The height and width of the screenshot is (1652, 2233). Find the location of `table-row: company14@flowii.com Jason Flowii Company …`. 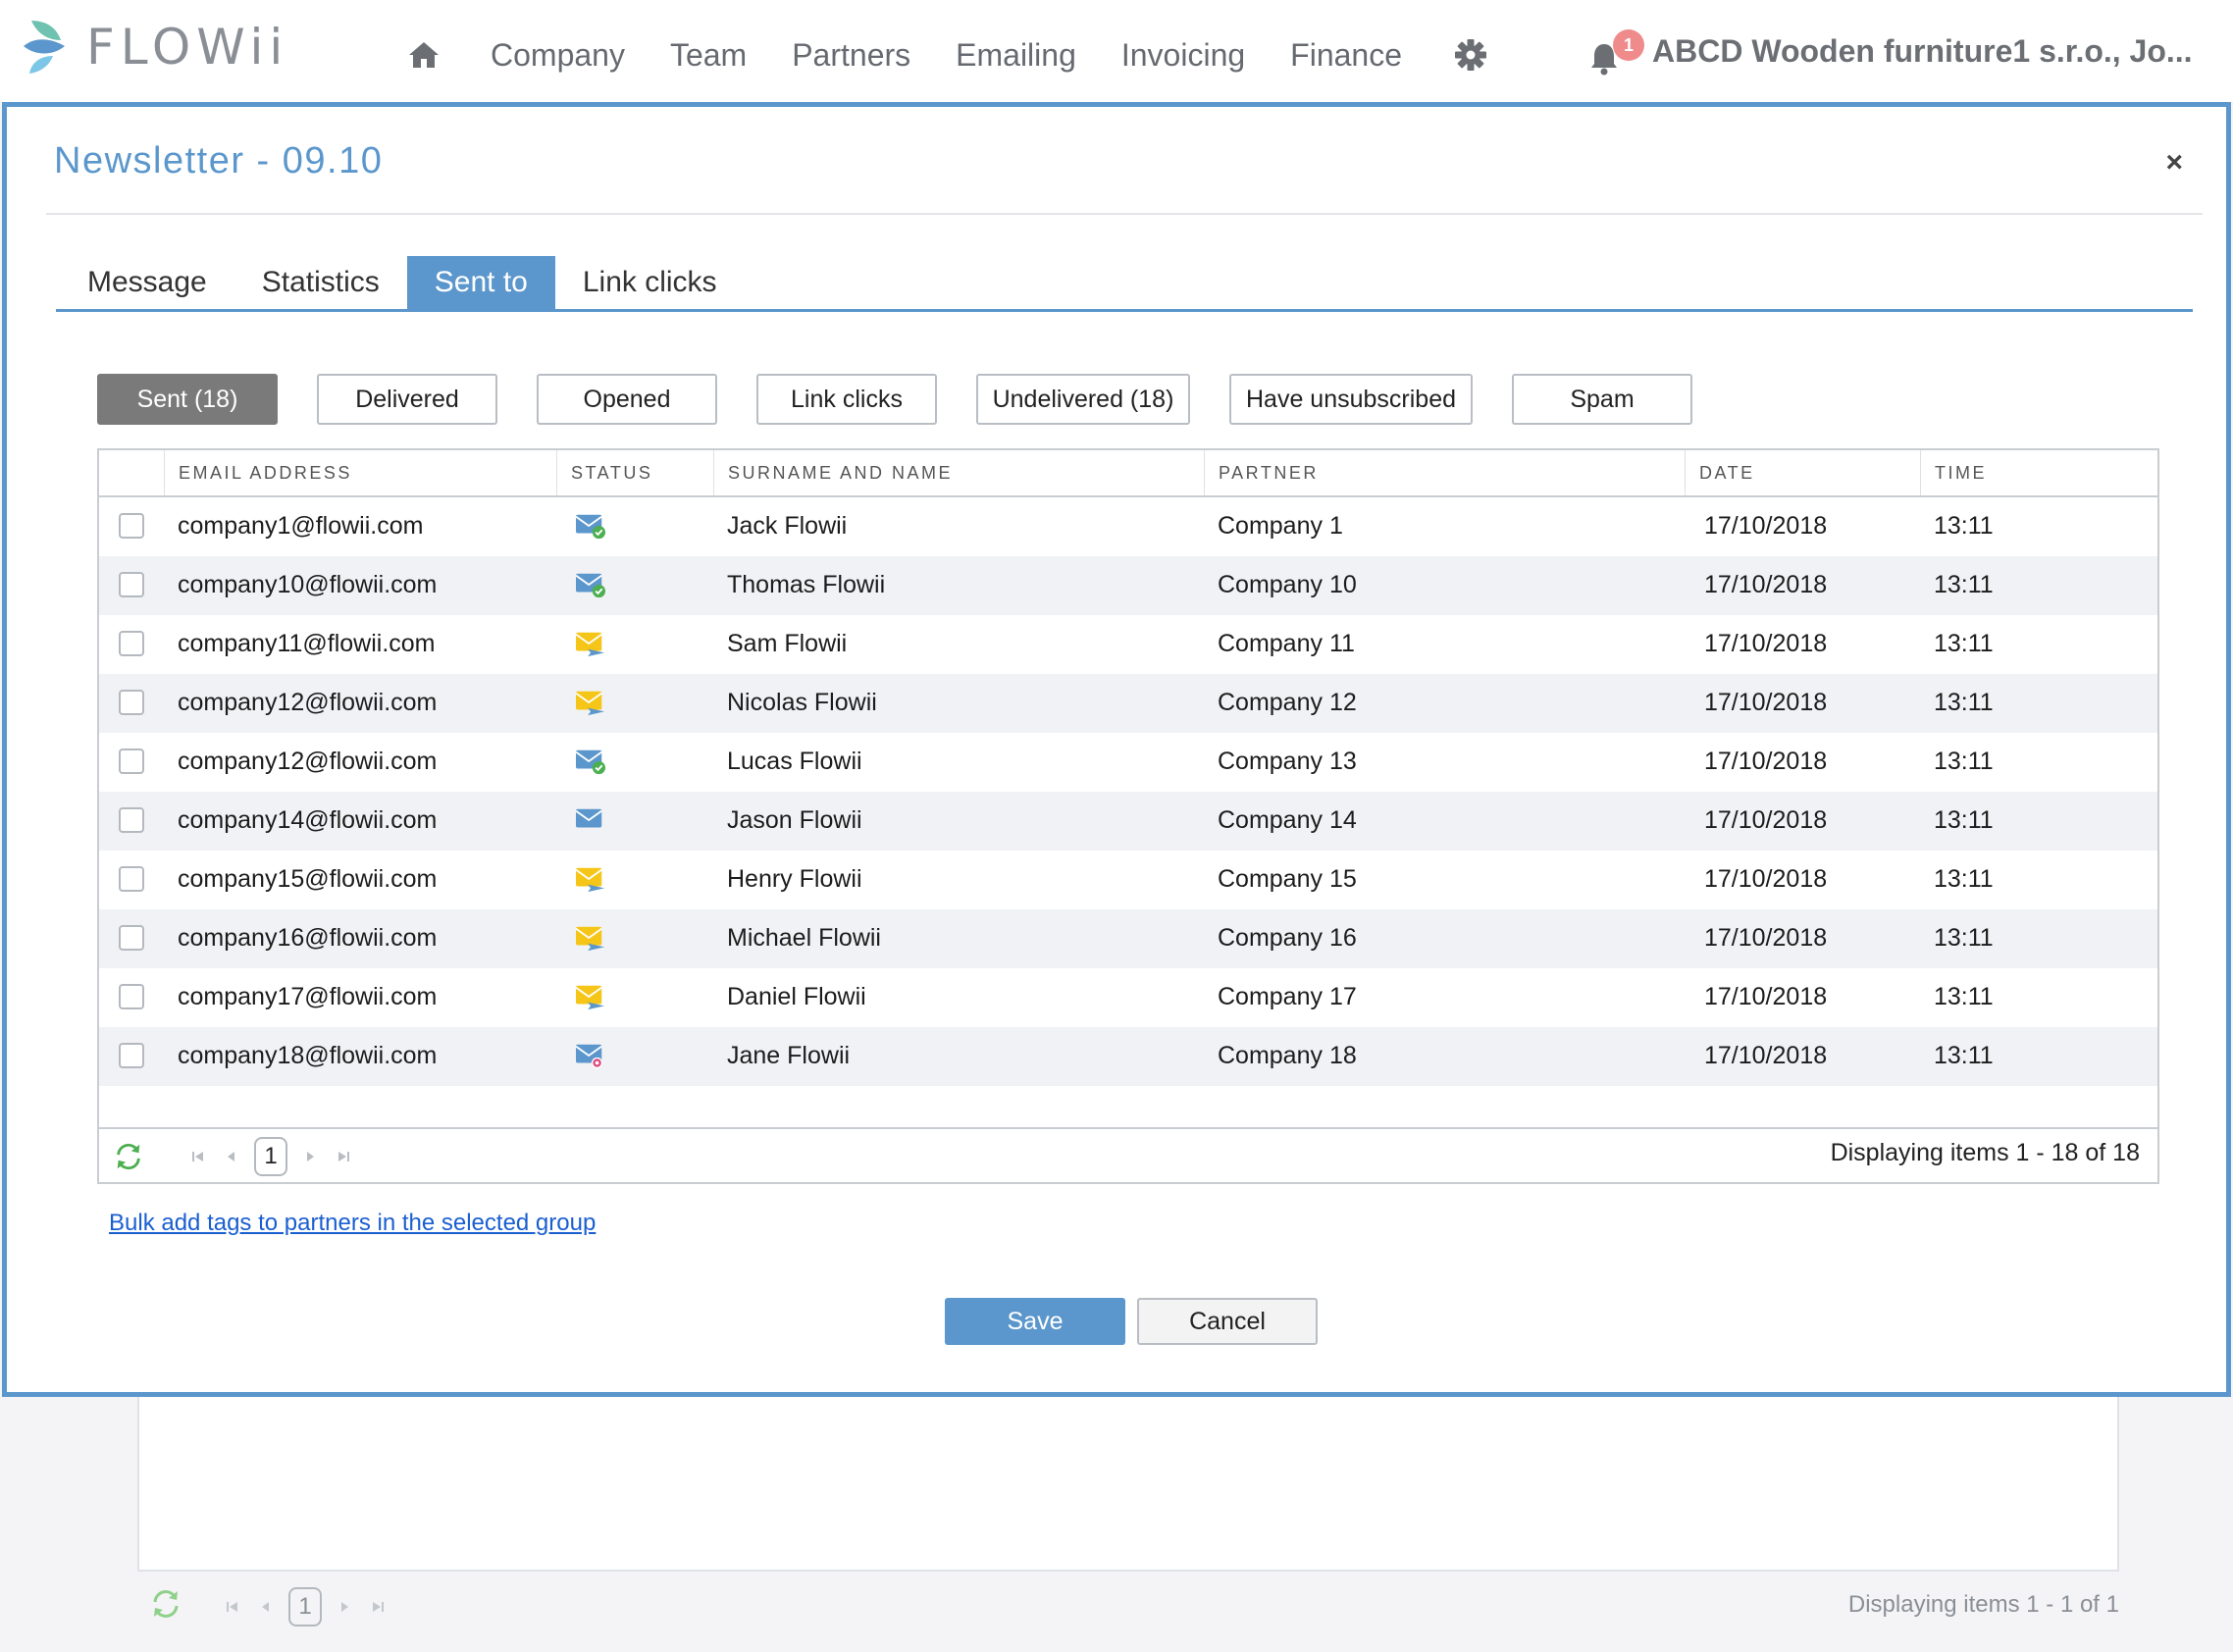

table-row: company14@flowii.com Jason Flowii Company … is located at coordinates (1128, 821).